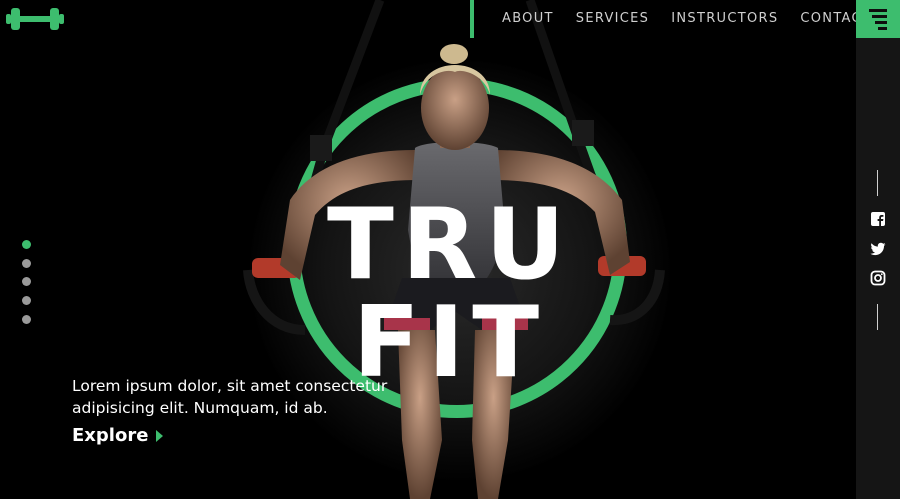 This screenshot has width=900, height=499. I want to click on facebook-icon, so click(878, 219).